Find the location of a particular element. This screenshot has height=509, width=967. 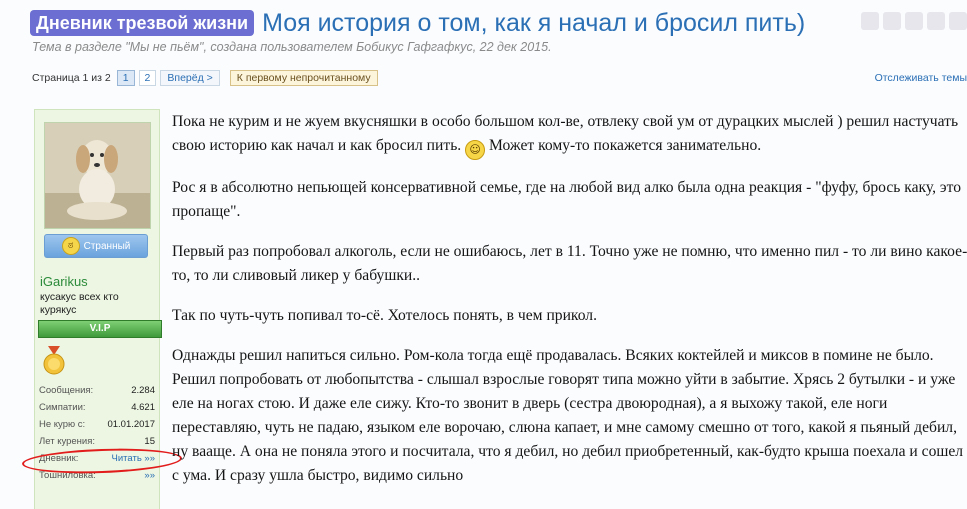

page-link-1: 1 is located at coordinates (125, 78).